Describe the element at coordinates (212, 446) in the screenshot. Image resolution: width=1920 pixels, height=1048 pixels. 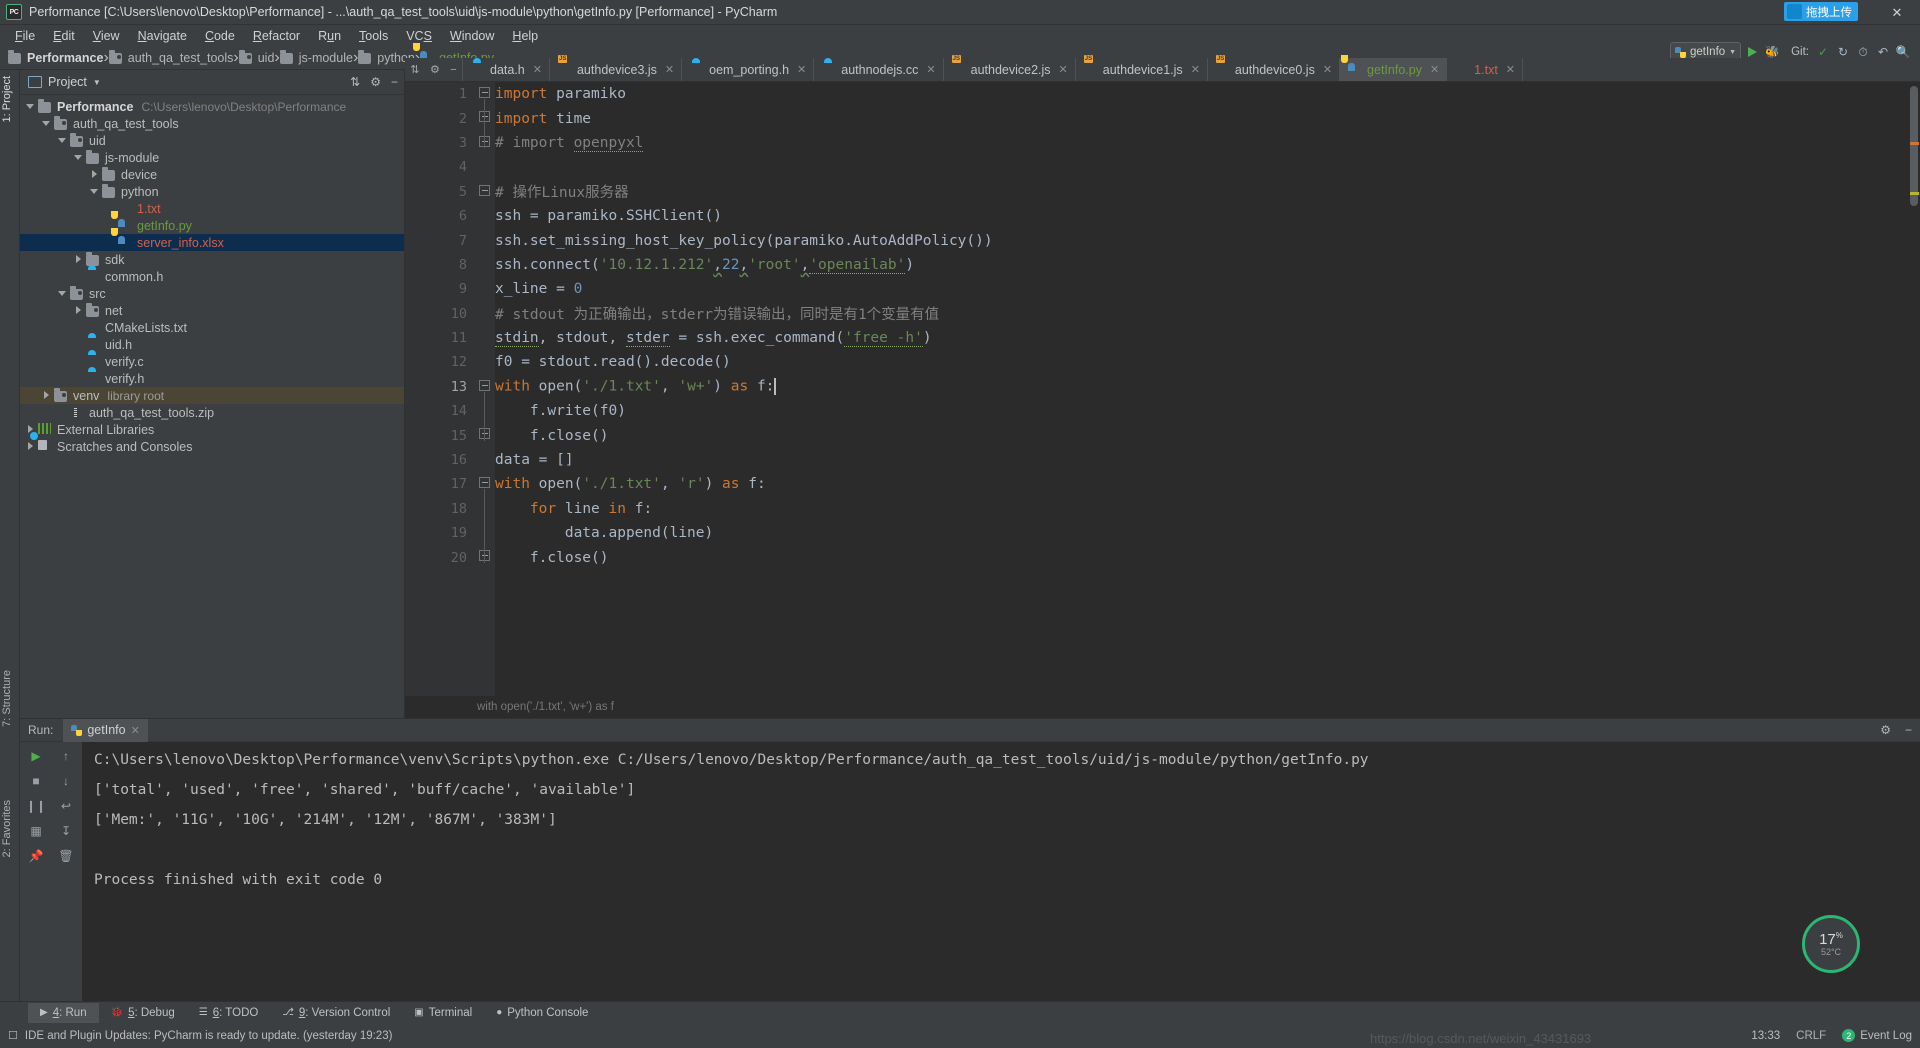
I see `tree-item-scratches-and-consoles: Scratches and Consoles` at that location.